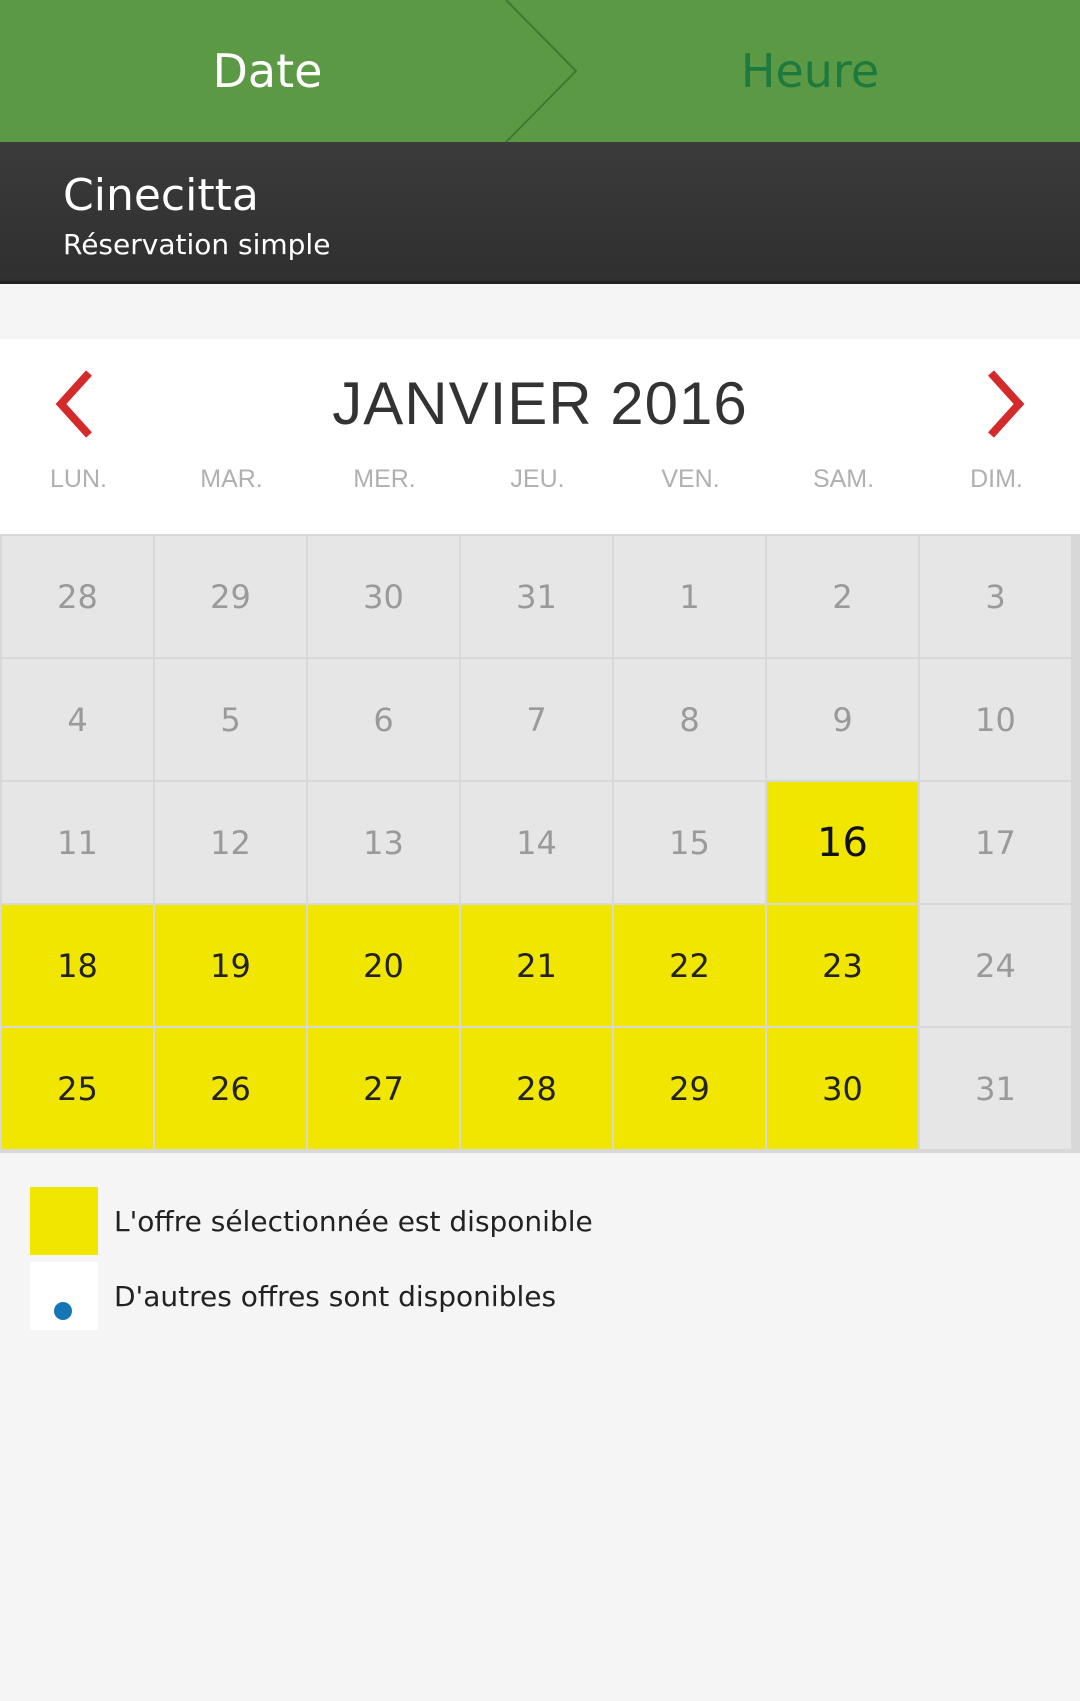 The height and width of the screenshot is (1701, 1080). I want to click on calendar-day-cell: 10, so click(995, 719).